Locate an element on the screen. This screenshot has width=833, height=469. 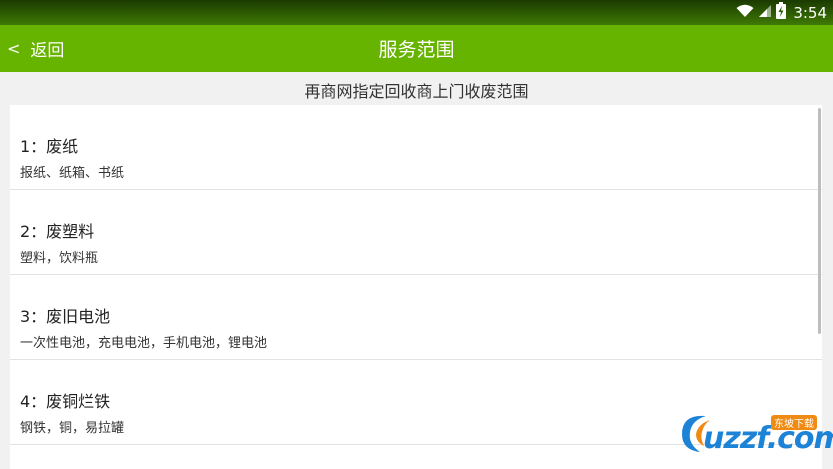
list-item-title: 4：废铜烂铁 is located at coordinates (65, 401).